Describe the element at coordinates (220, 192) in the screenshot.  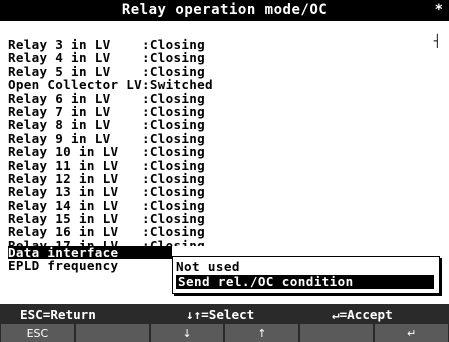
I see `list-item-relay-13: Relay 13 in LV :Closing` at that location.